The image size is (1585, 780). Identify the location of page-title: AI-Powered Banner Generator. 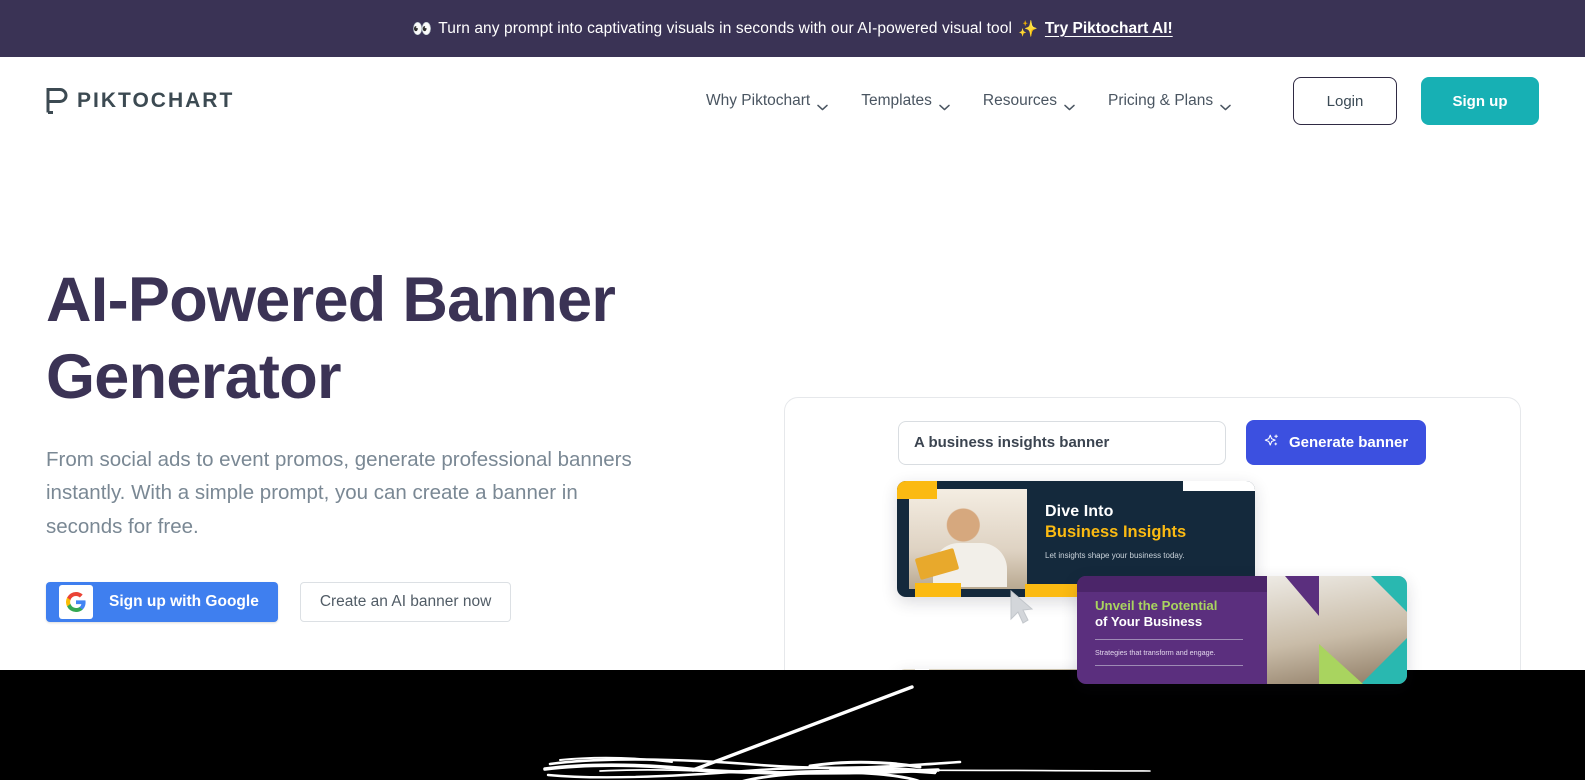
(366, 339).